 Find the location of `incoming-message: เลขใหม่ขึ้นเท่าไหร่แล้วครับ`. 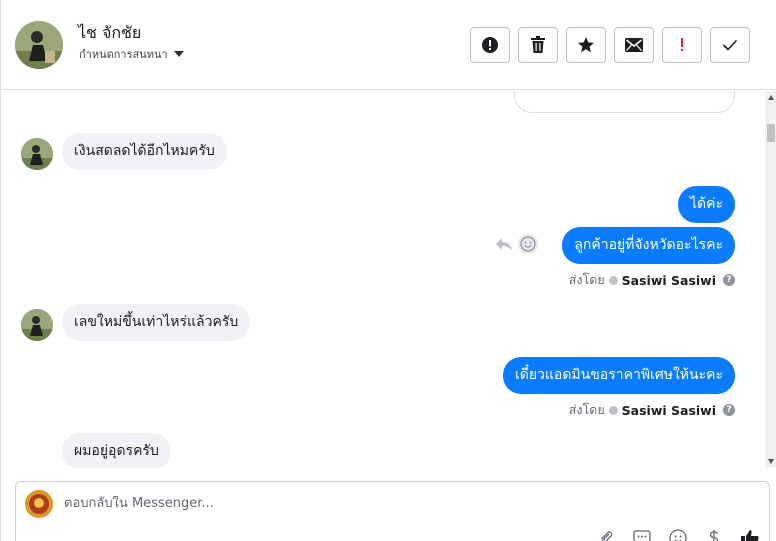

incoming-message: เลขใหม่ขึ้นเท่าไหร่แล้วครับ is located at coordinates (156, 322).